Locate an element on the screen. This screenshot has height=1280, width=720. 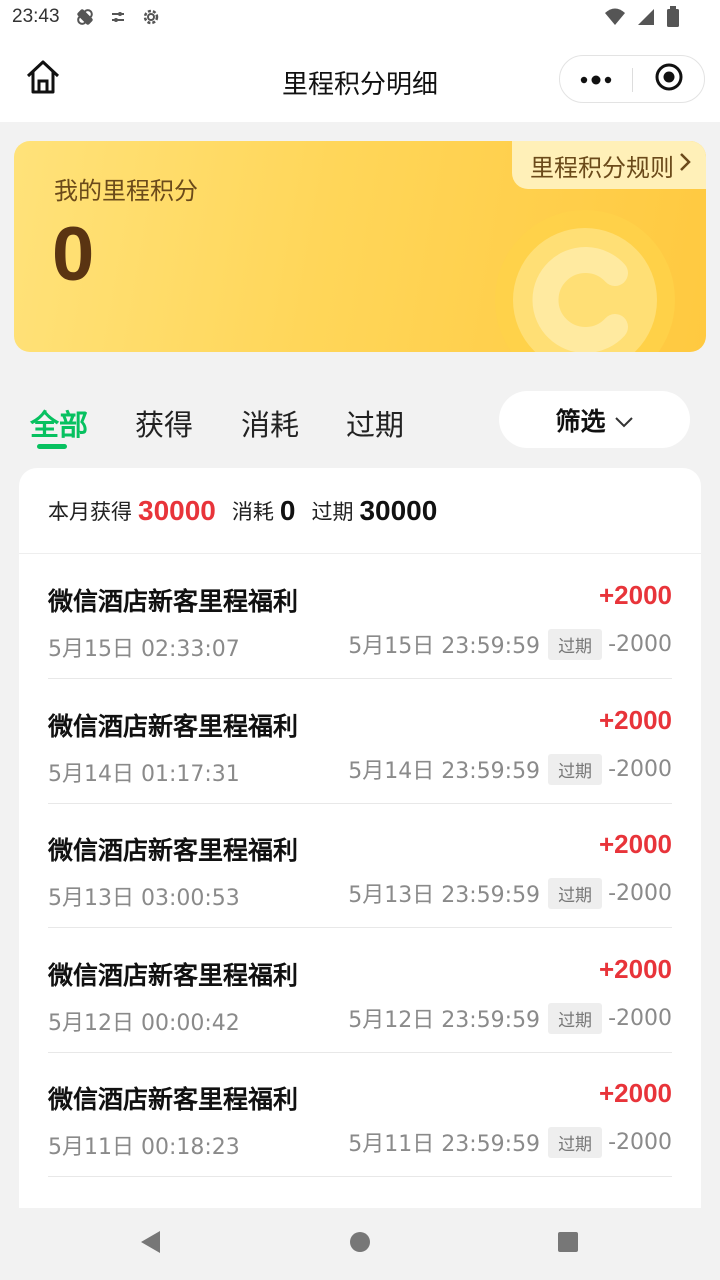
record-time: 5月11日 00:18:23 is located at coordinates (144, 1147).